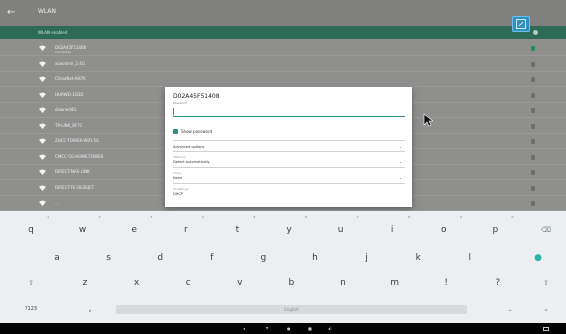 Image resolution: width=566 pixels, height=334 pixels. I want to click on wlan-switch, so click(535, 32).